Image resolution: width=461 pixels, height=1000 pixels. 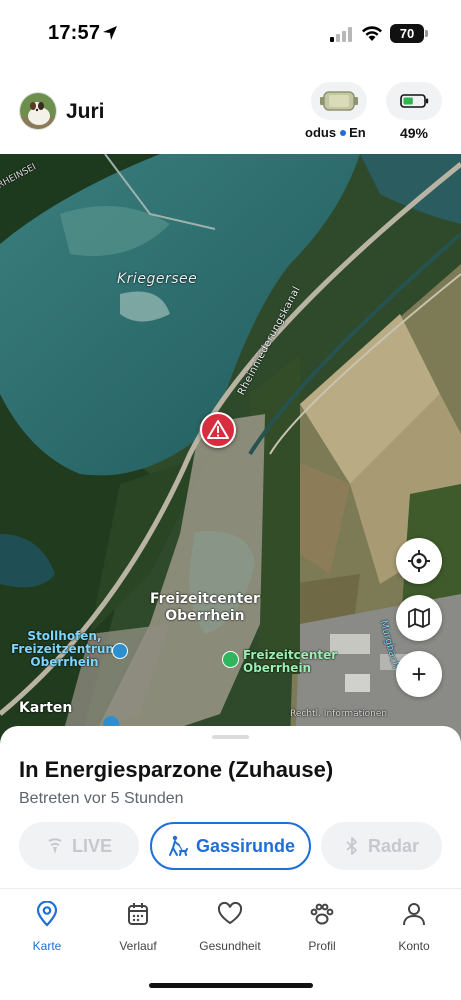 I want to click on device-mode-next: En, so click(x=357, y=132).